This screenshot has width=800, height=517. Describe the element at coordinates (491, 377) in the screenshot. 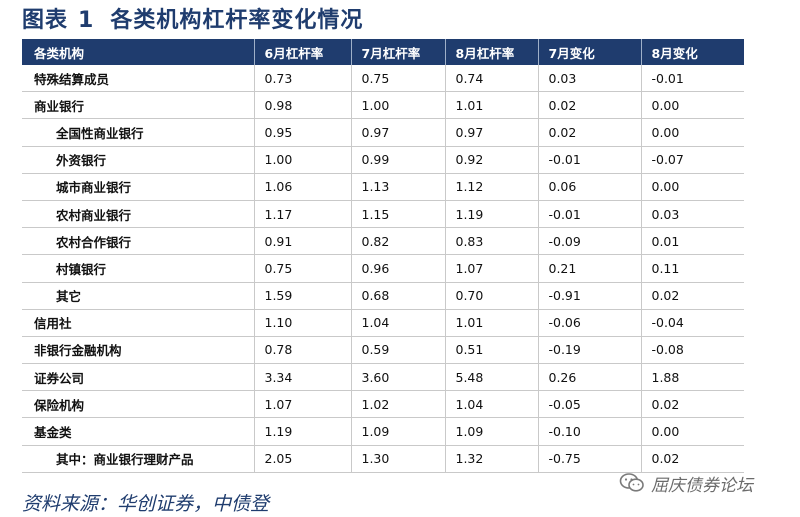

I see `table-cell: 5.48` at that location.